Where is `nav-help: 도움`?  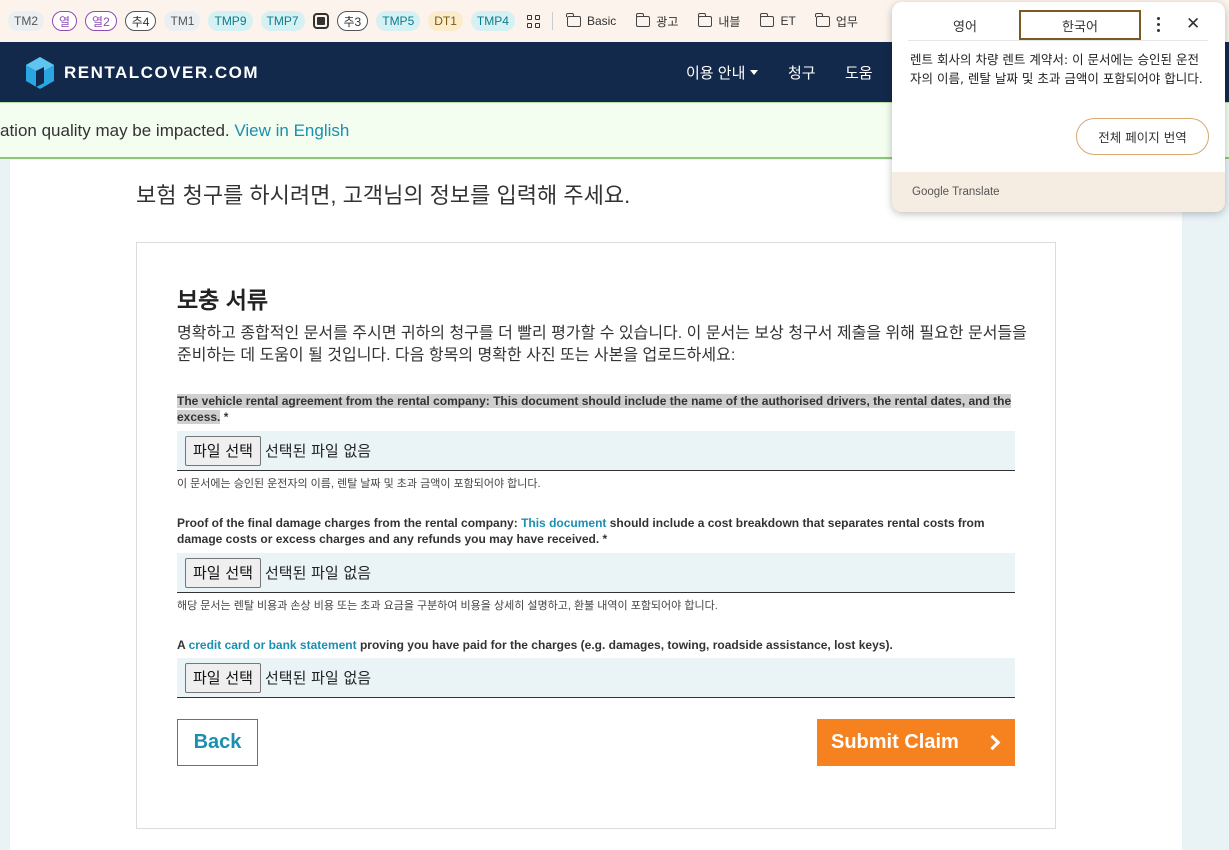 nav-help: 도움 is located at coordinates (859, 72).